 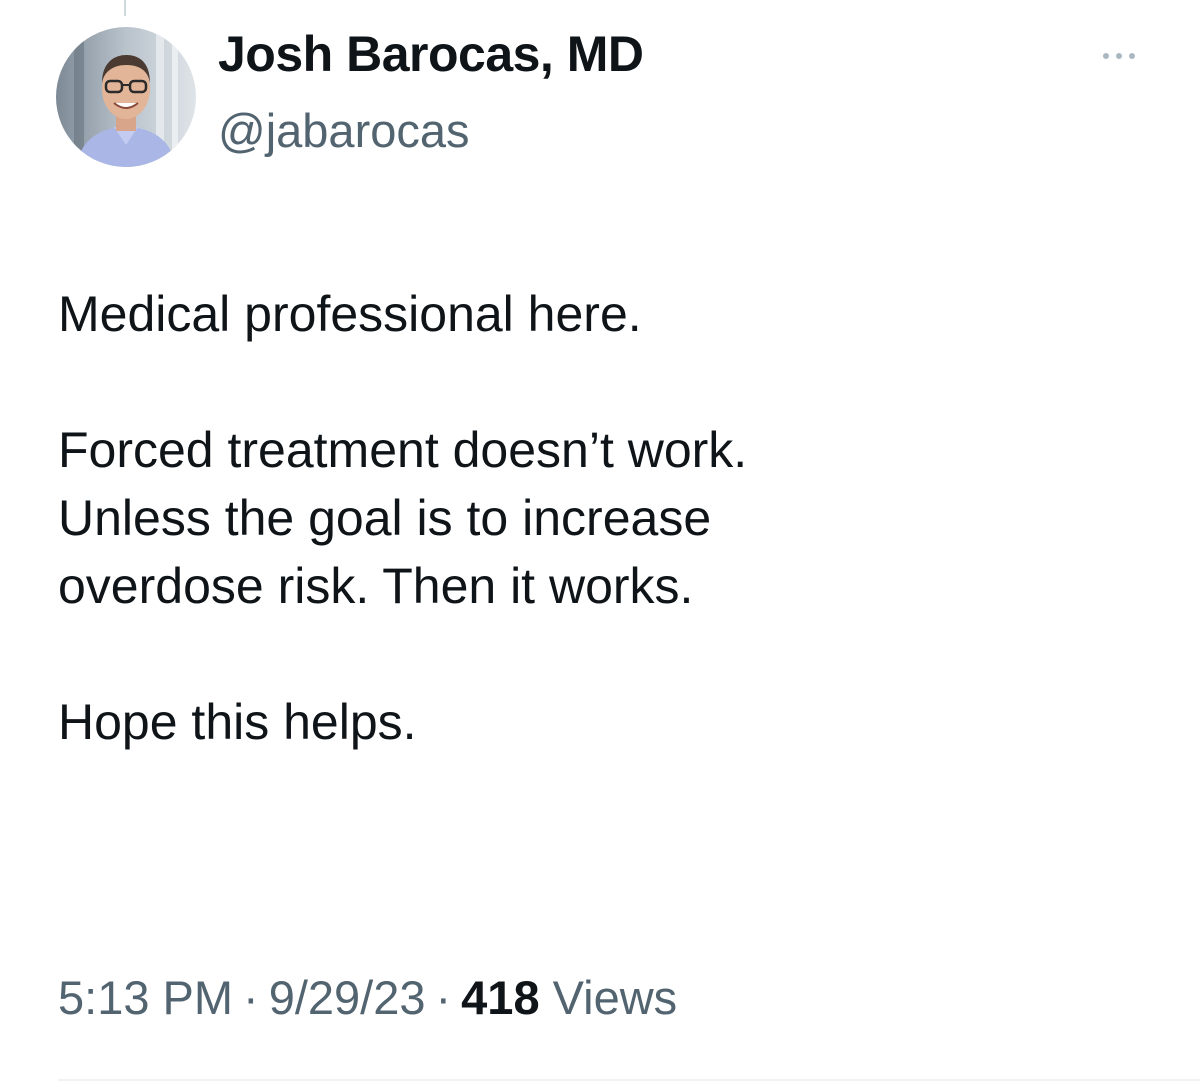 I want to click on tweet-metadata: 5:13 PM · 9/29/23 · 418 Views, so click(x=367, y=998).